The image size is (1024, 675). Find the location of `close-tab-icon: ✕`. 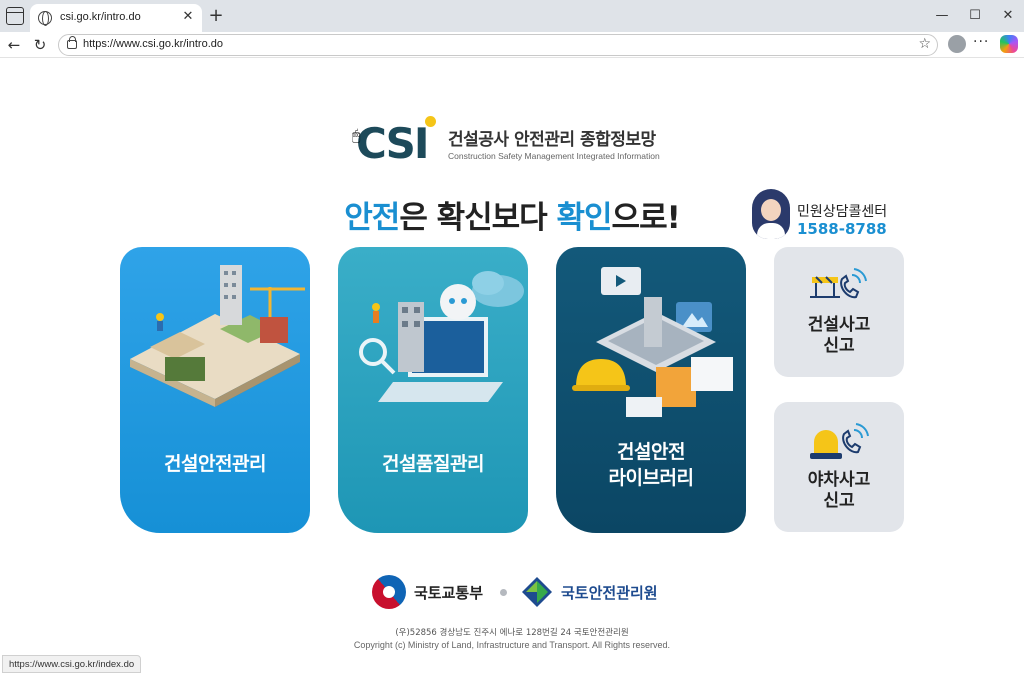

close-tab-icon: ✕ is located at coordinates (188, 17).